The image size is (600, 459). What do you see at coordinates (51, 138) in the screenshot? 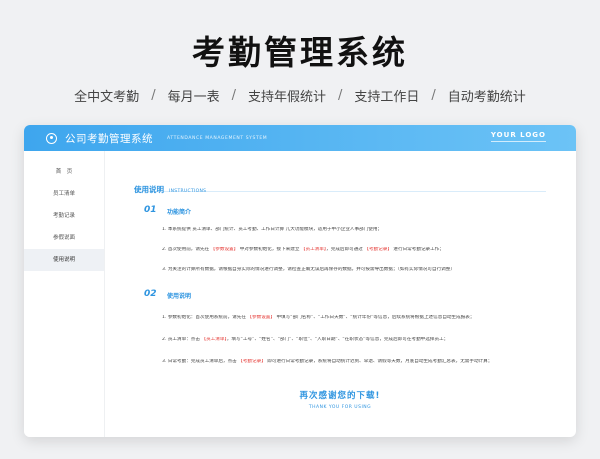
I see `clock-icon` at bounding box center [51, 138].